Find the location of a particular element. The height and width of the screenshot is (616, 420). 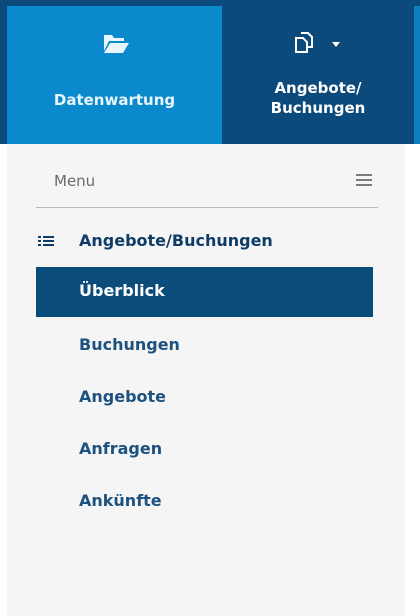

content-edge is located at coordinates (412, 380).